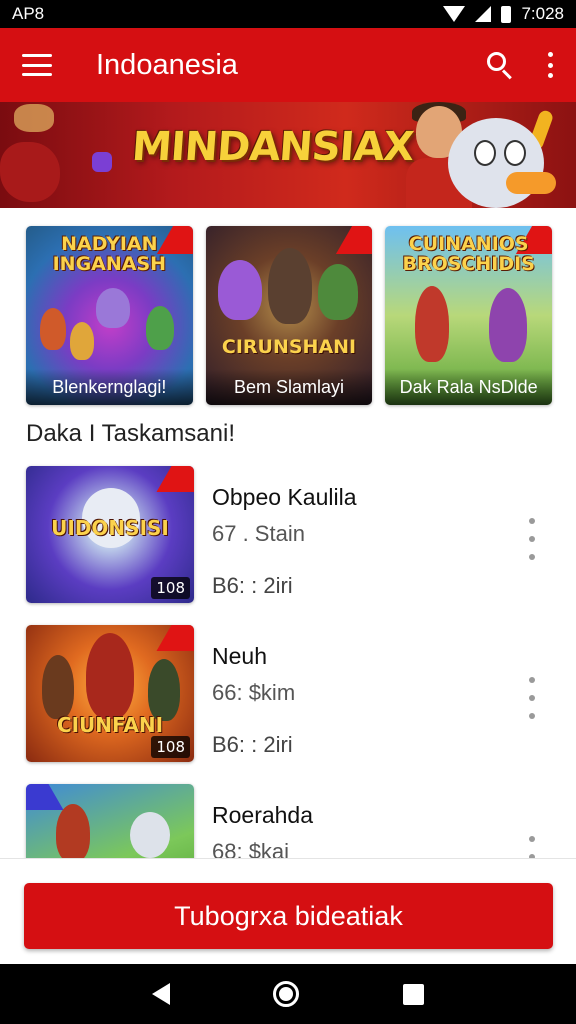  Describe the element at coordinates (414, 994) in the screenshot. I see `recents-icon` at that location.